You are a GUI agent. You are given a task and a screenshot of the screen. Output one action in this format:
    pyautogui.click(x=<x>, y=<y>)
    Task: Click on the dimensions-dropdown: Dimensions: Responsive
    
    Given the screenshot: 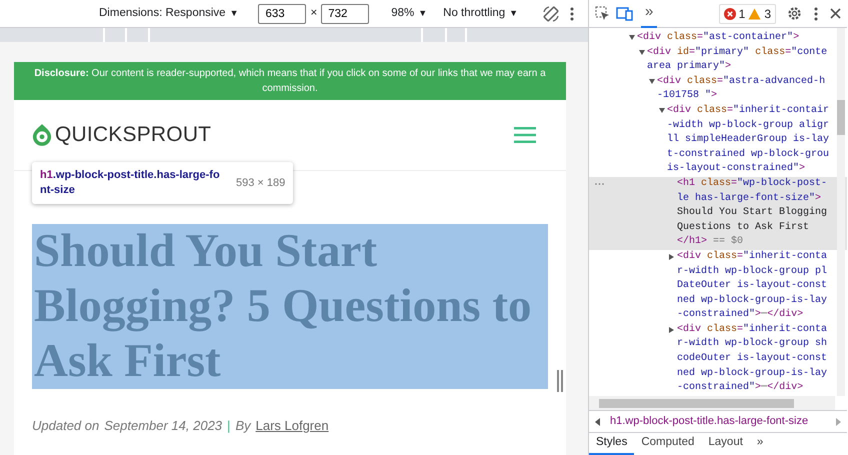 What is the action you would take?
    pyautogui.click(x=162, y=13)
    